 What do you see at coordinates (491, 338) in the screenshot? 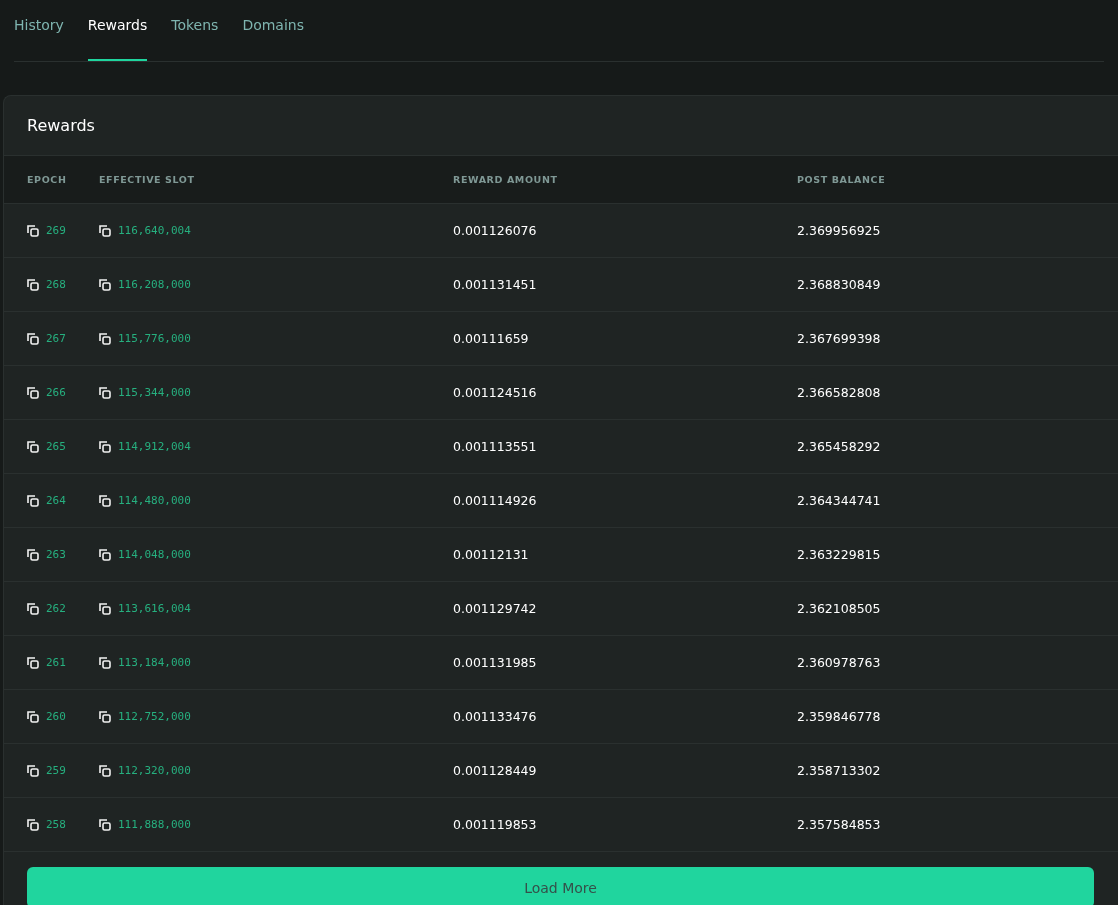
I see `reward-amount: 0.00111659` at bounding box center [491, 338].